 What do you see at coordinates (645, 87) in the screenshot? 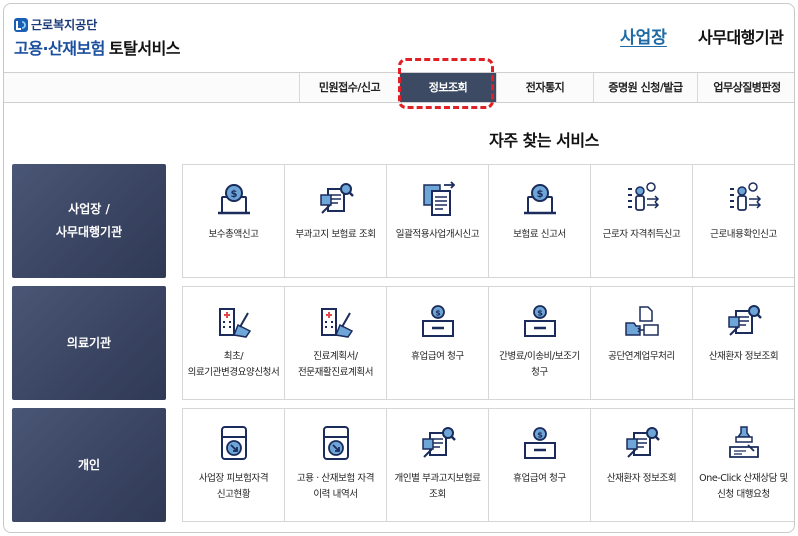
I see `nav-item-certificate: 증명원 신청/발급` at bounding box center [645, 87].